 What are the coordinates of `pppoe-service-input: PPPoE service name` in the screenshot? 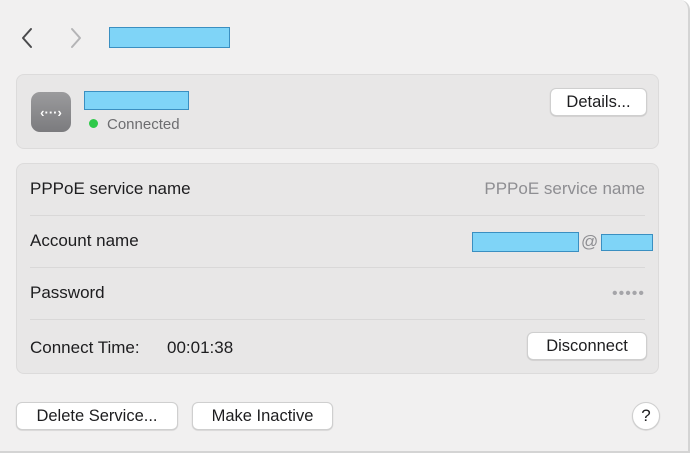 It's located at (564, 189).